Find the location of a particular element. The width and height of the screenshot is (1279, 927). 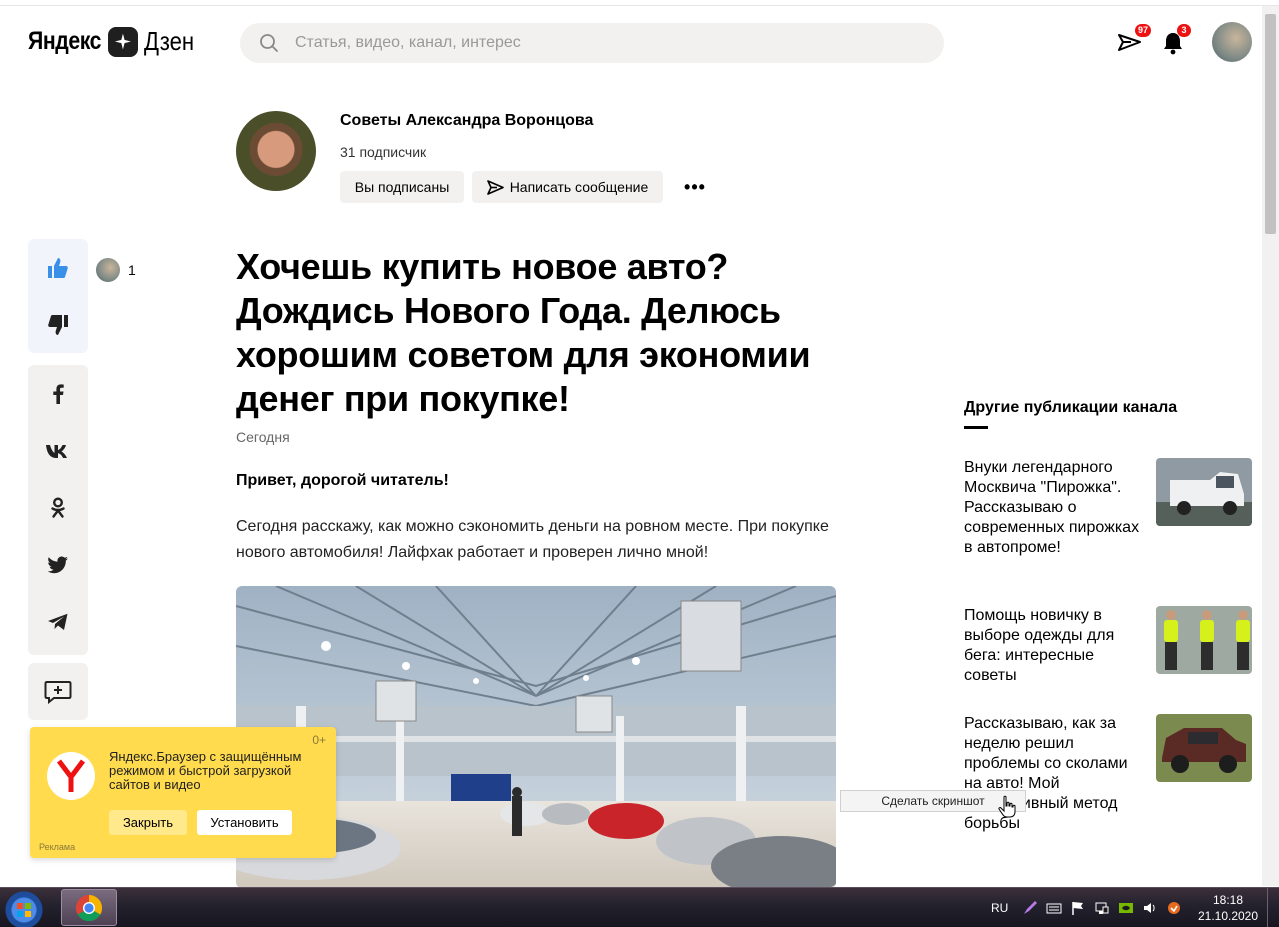

share-facebook-button is located at coordinates (58, 393).